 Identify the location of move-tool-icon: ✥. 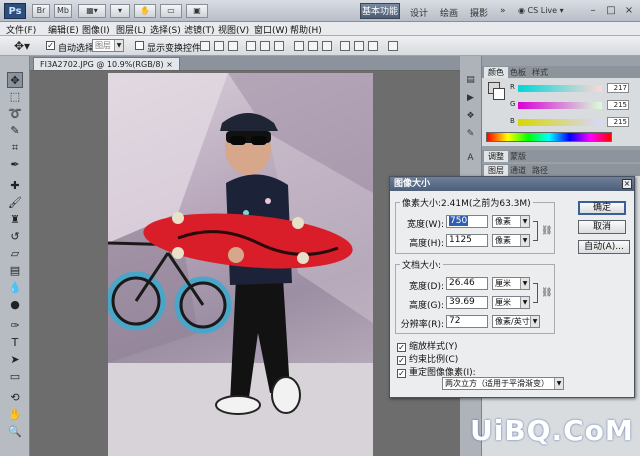
(15, 80).